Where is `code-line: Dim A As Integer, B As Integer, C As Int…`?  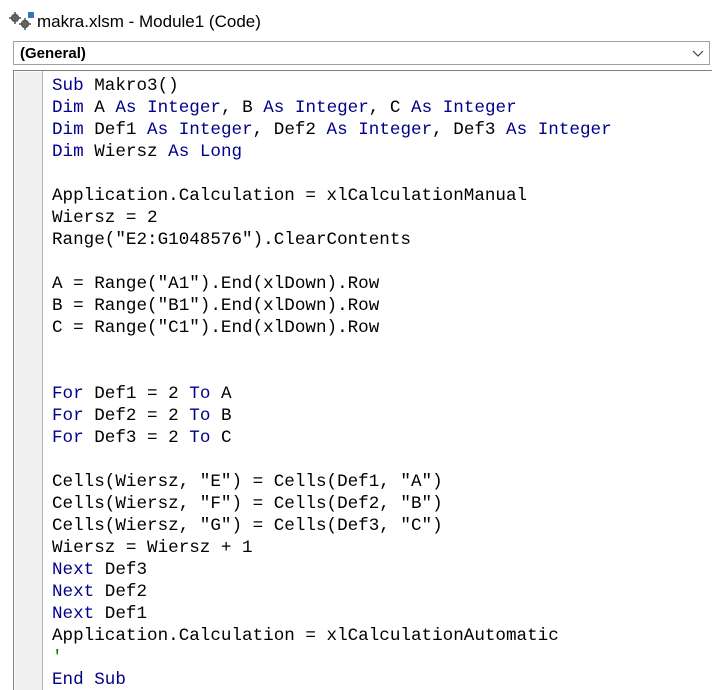 code-line: Dim A As Integer, B As Integer, C As Int… is located at coordinates (284, 108).